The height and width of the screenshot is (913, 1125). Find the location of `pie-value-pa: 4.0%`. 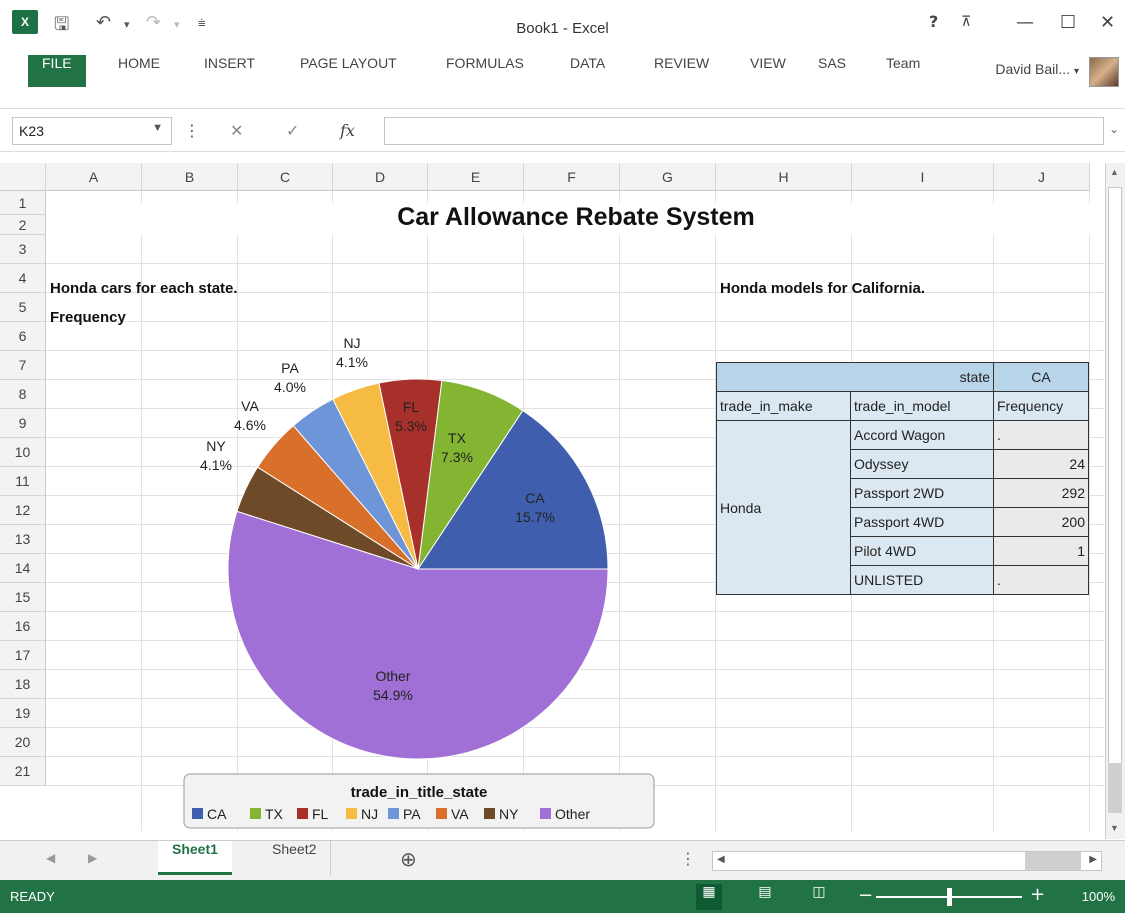

pie-value-pa: 4.0% is located at coordinates (290, 387).